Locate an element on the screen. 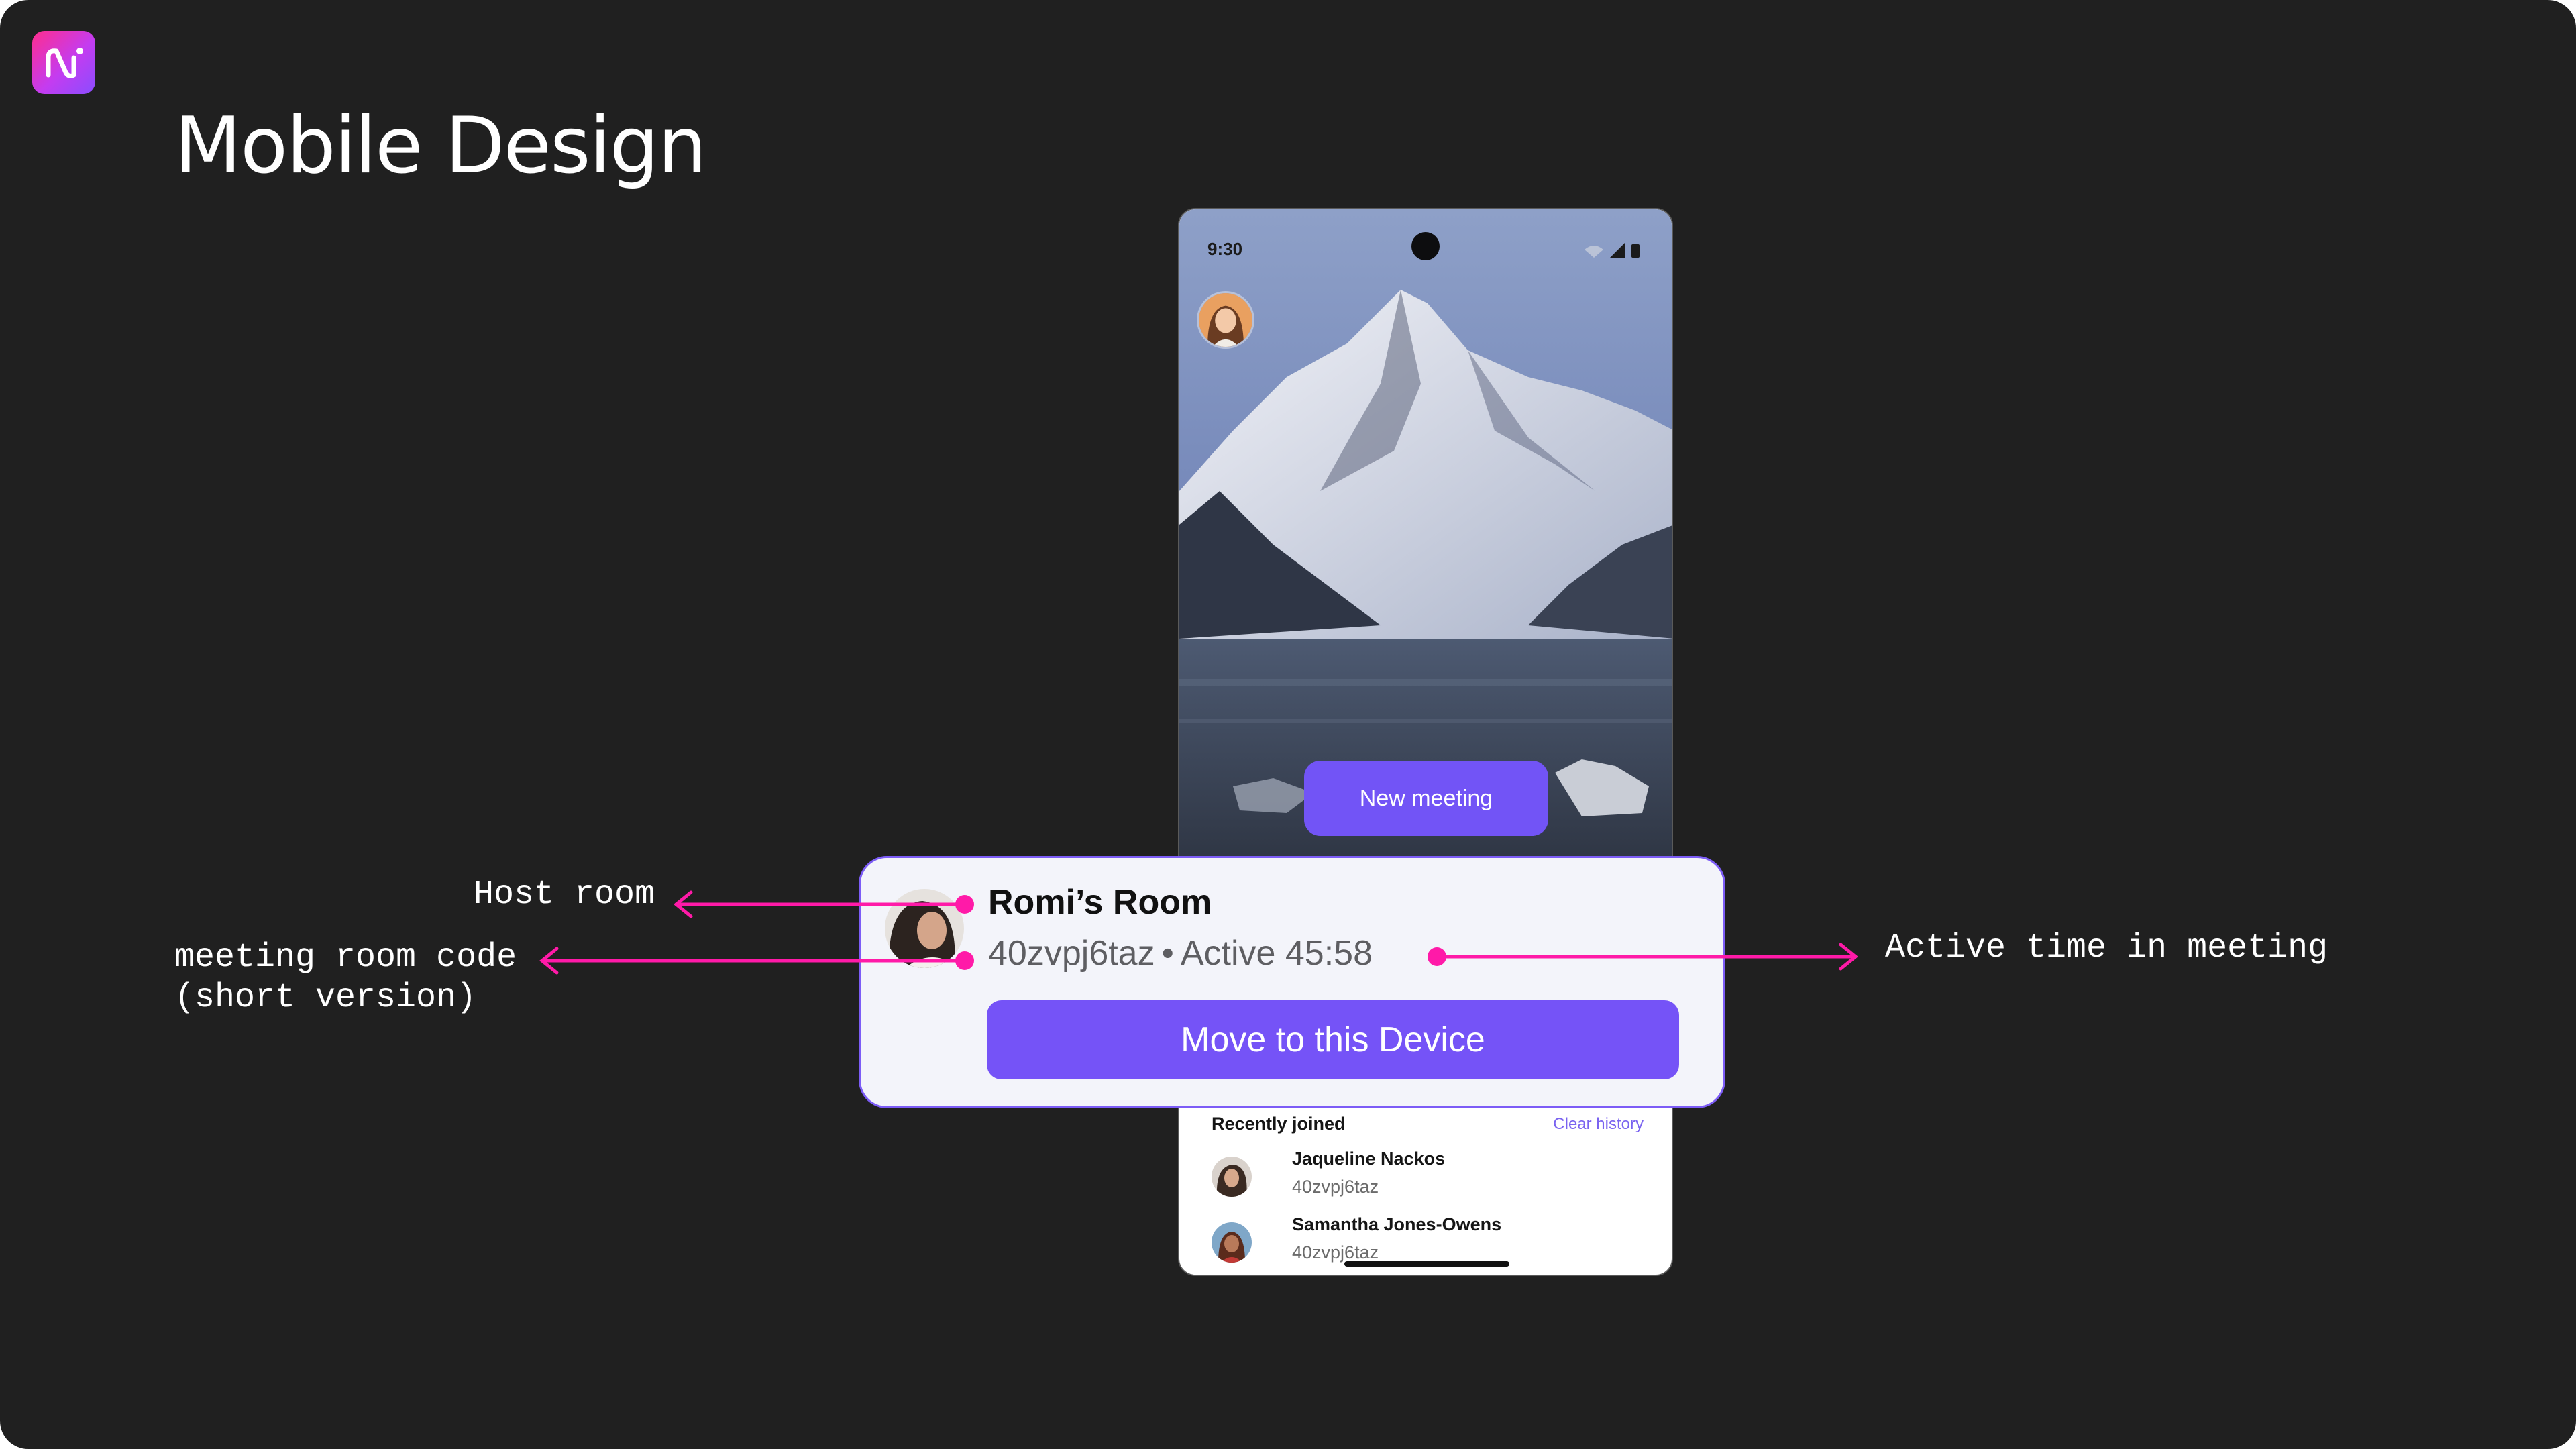 This screenshot has height=1449, width=2576. move-to-device-button: Move to this Device is located at coordinates (1333, 1039).